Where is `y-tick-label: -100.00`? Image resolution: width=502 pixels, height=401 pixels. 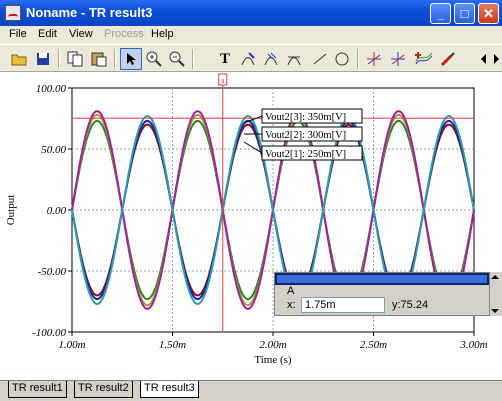
y-tick-label: -100.00 is located at coordinates (49, 333).